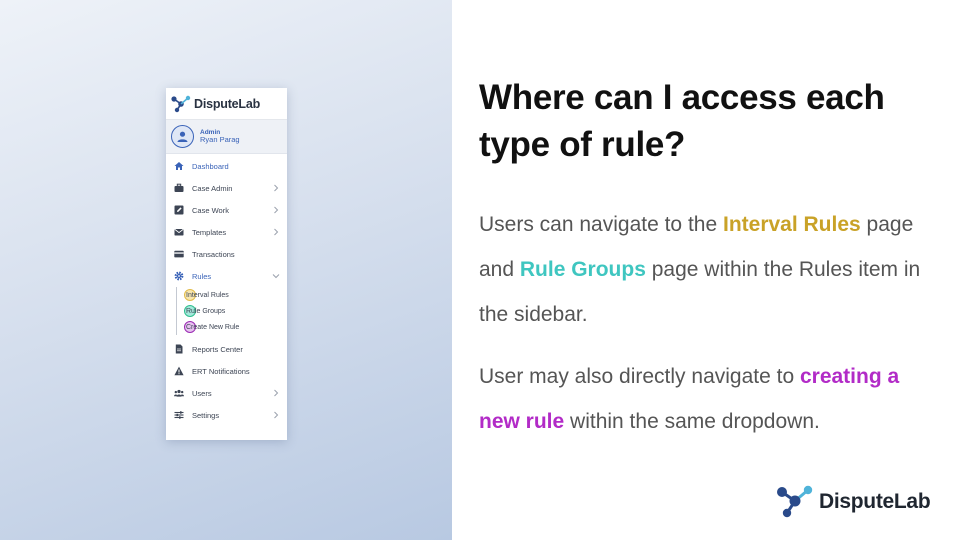  What do you see at coordinates (226, 393) in the screenshot?
I see `sidebar-item-users: Users` at bounding box center [226, 393].